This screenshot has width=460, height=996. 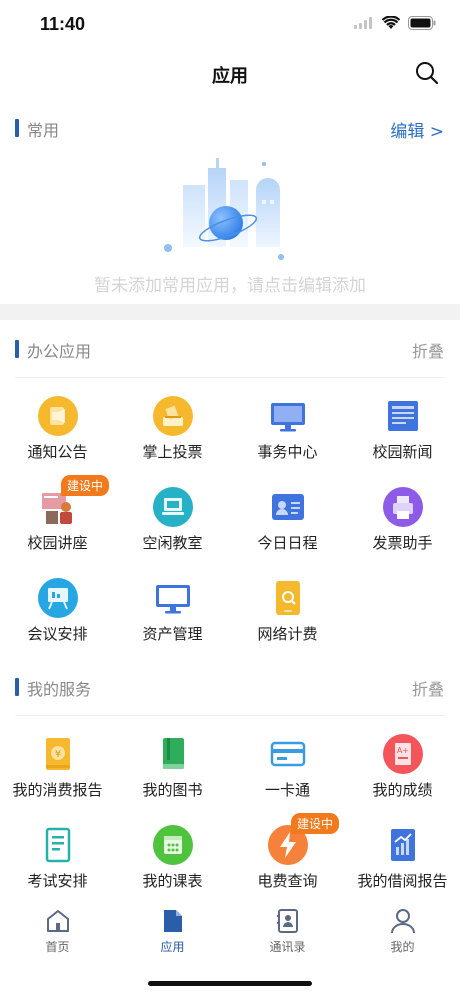 I want to click on app-exam-schedule: 考试安排, so click(x=57, y=860).